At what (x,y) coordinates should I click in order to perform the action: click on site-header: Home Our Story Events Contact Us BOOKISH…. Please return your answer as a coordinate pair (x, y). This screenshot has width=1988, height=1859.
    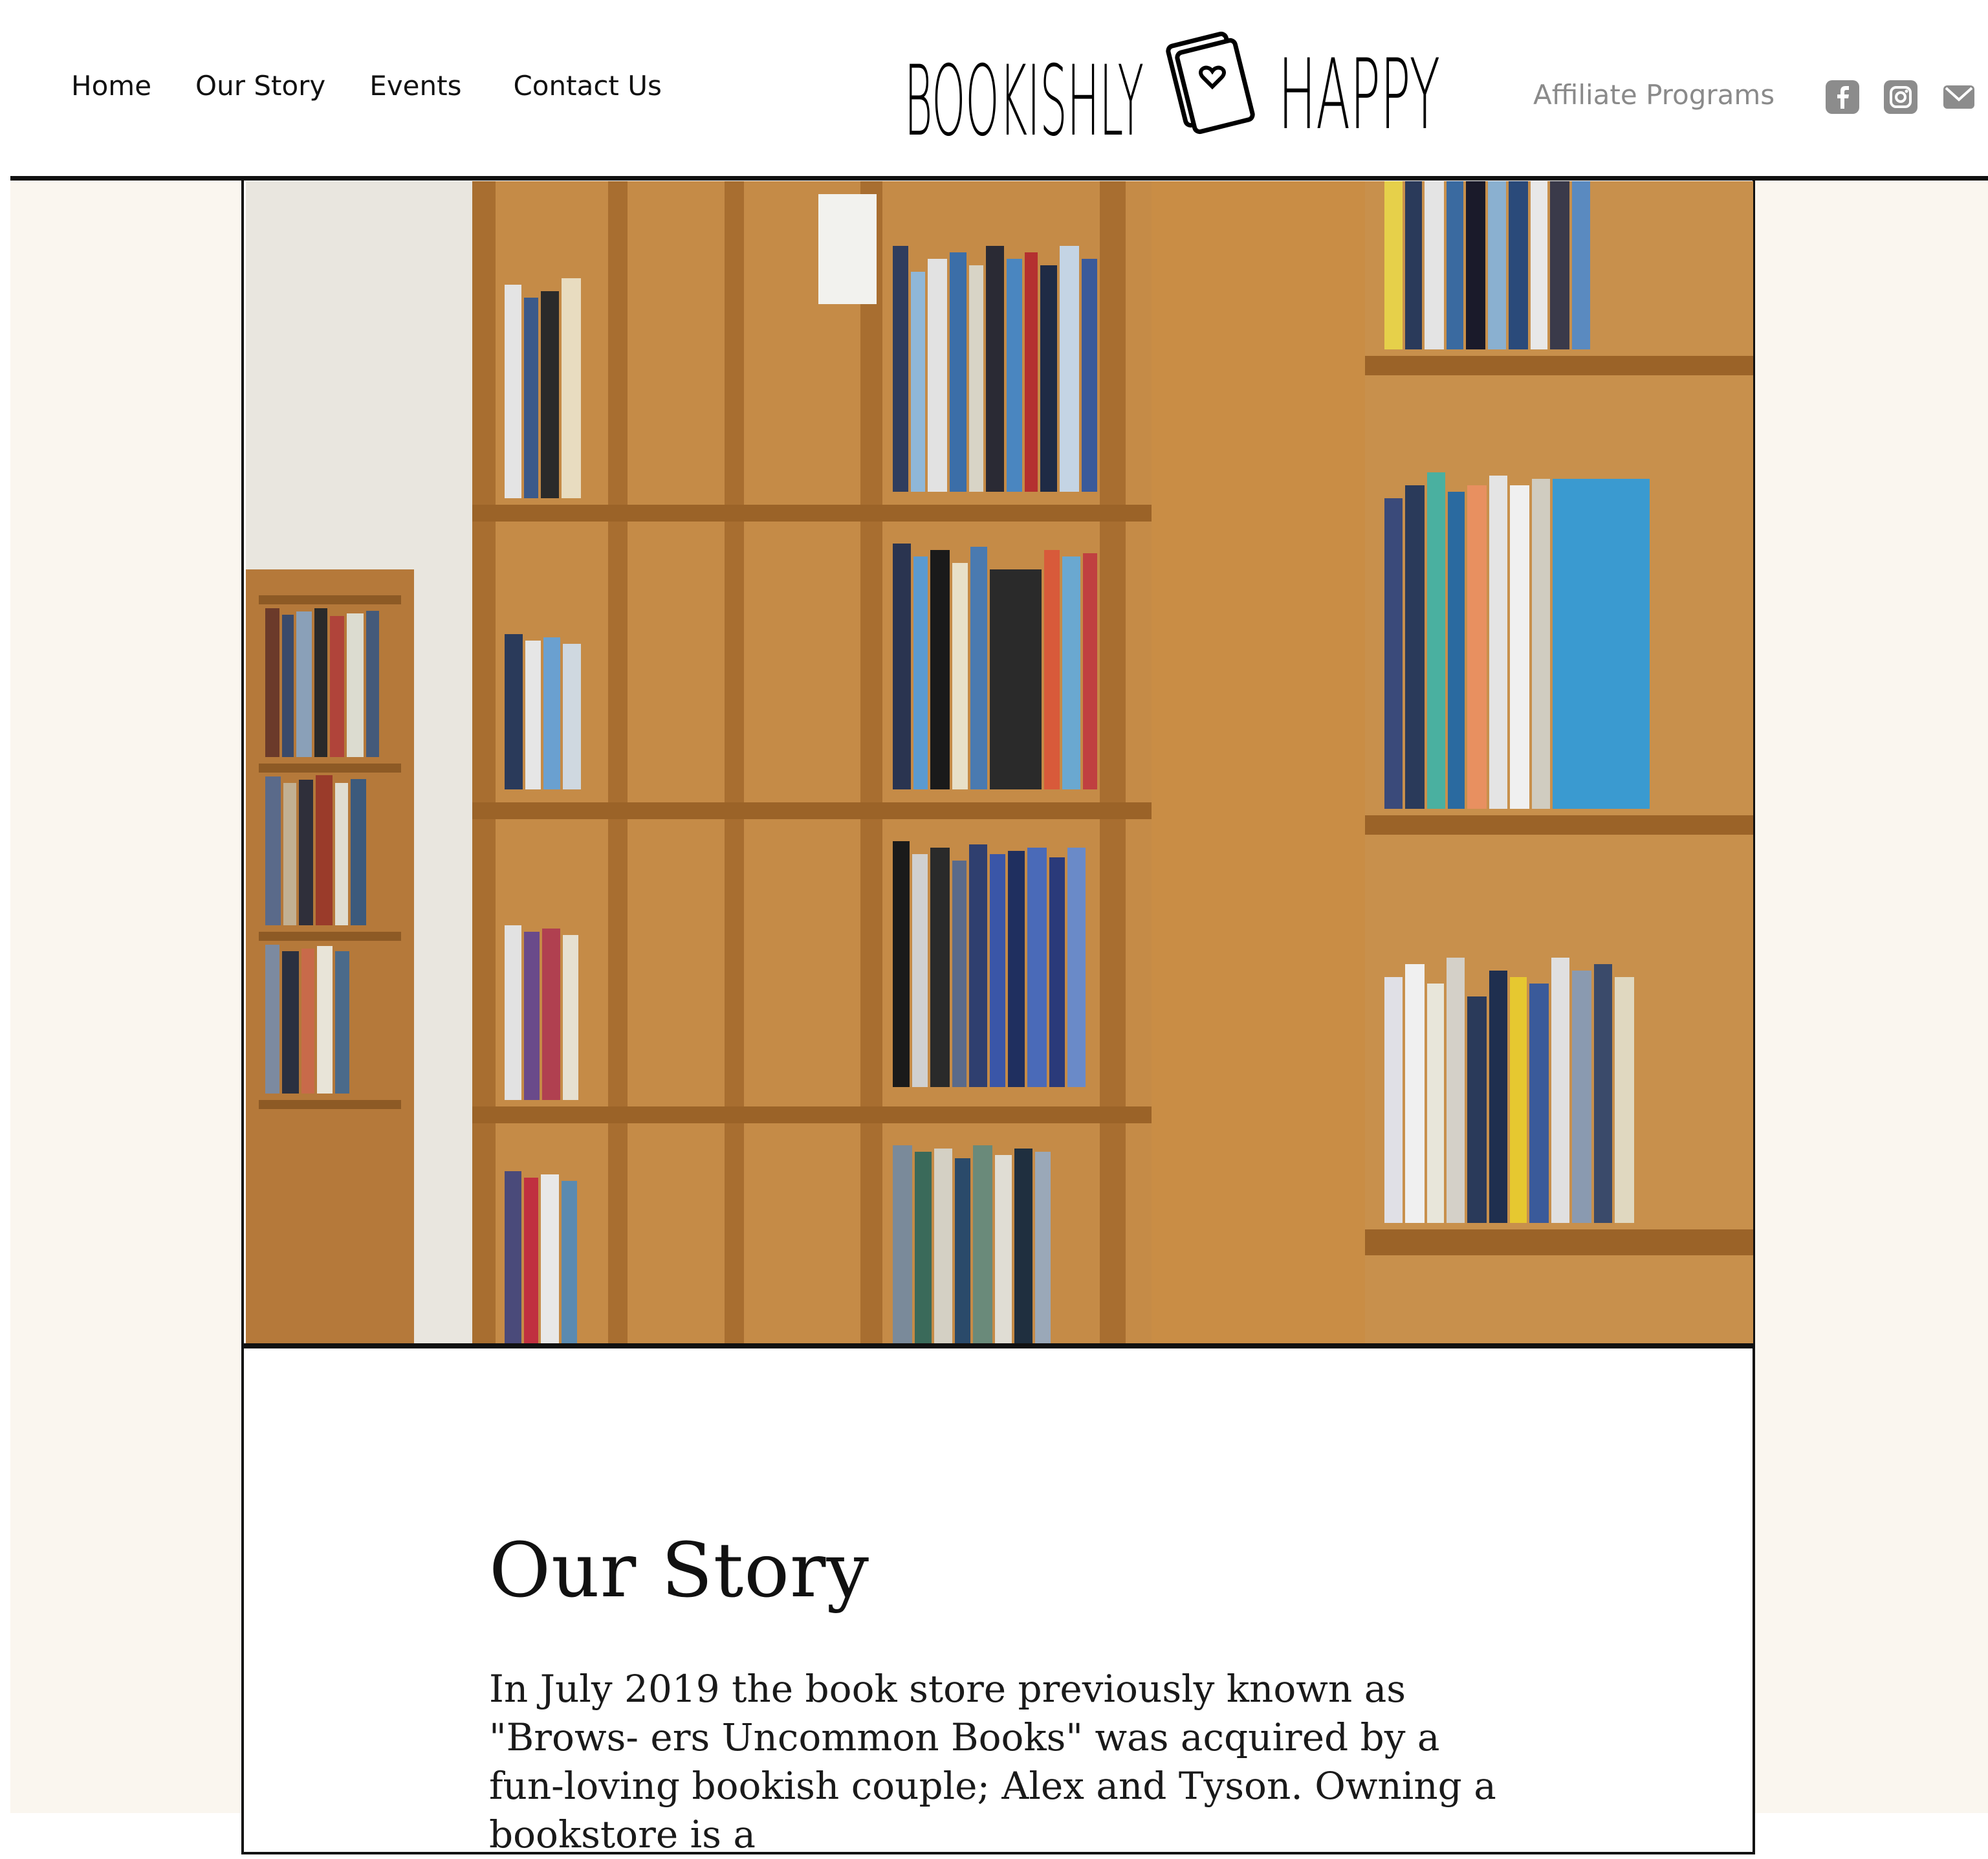
    Looking at the image, I should click on (994, 91).